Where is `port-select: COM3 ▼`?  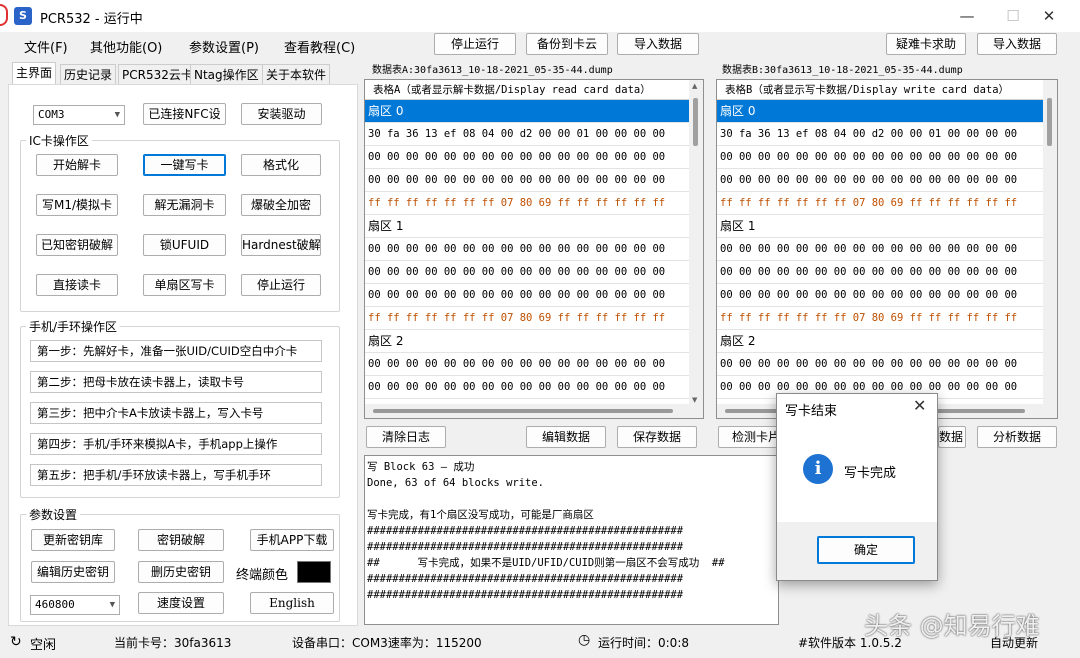
port-select: COM3 ▼ is located at coordinates (79, 115).